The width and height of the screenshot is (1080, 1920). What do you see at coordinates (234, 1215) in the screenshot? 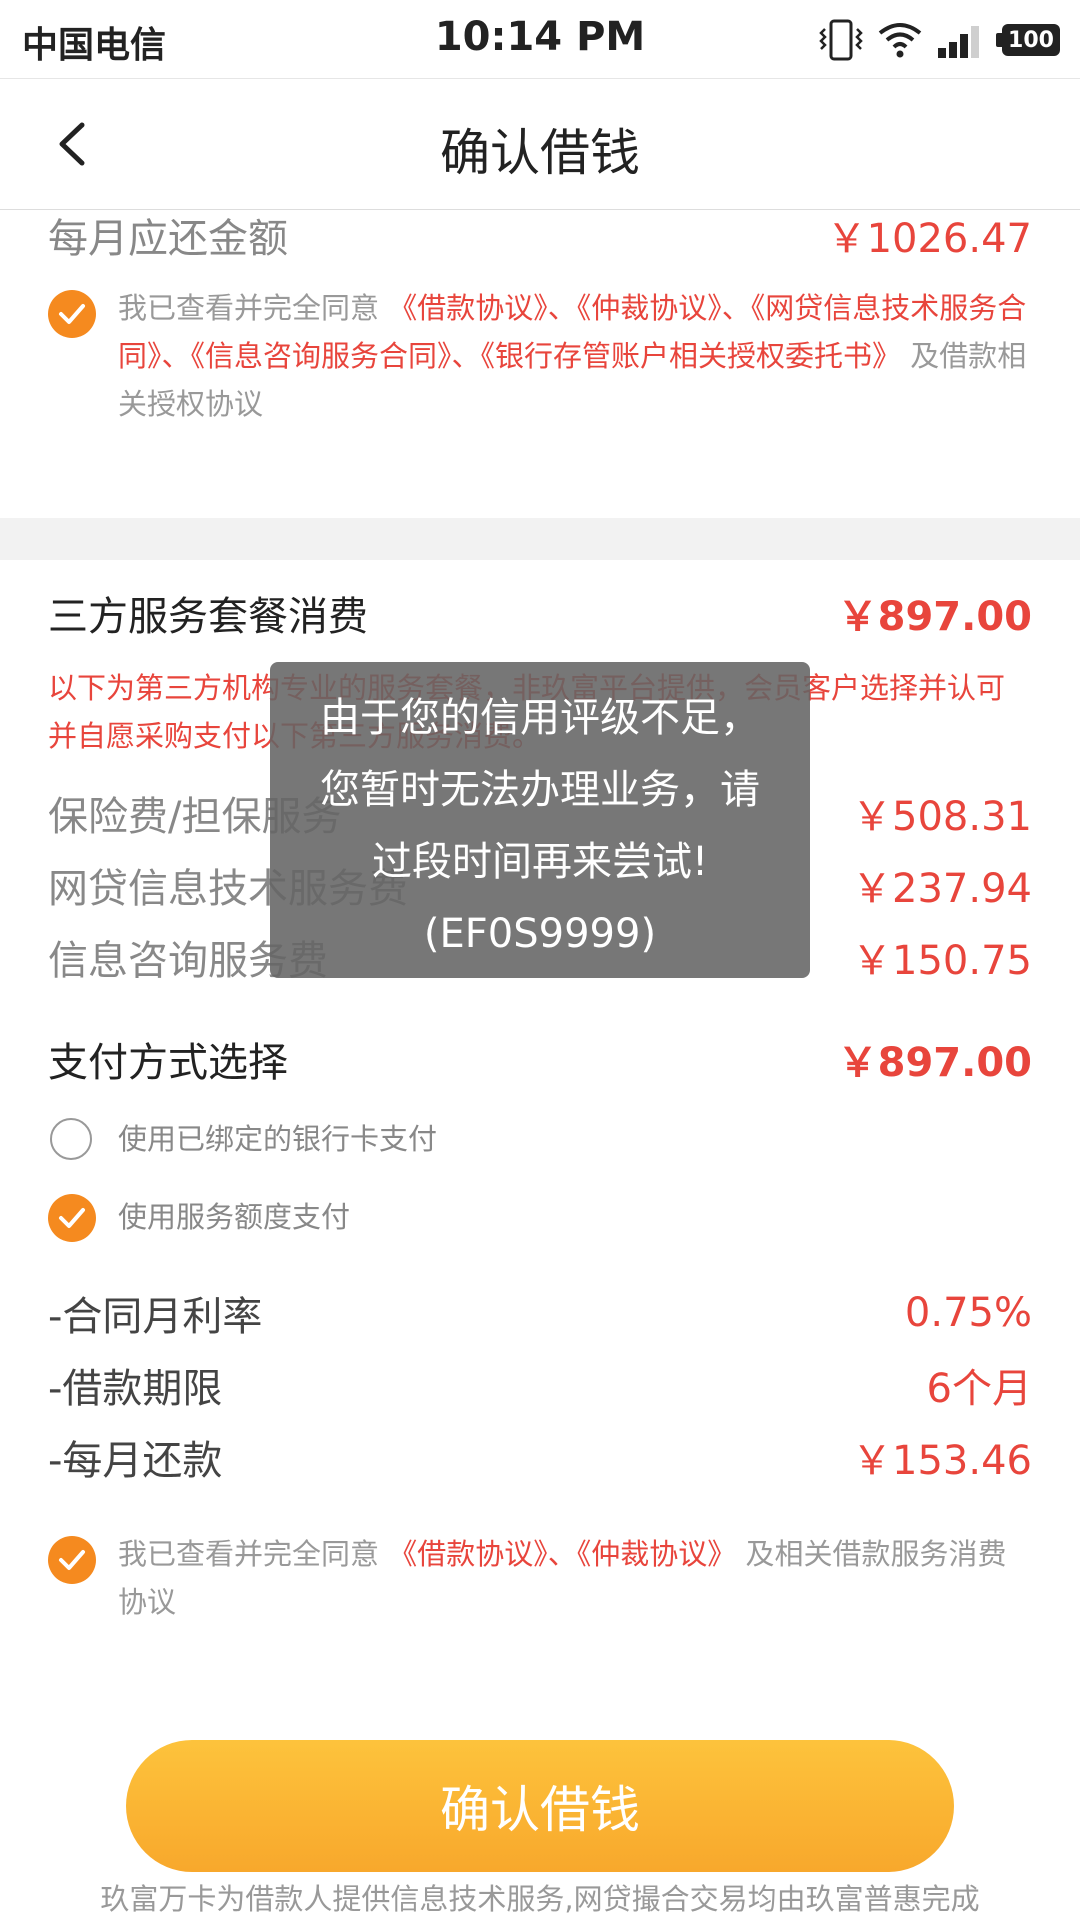
I see `service-quota-option-label: 使用服务额度支付` at bounding box center [234, 1215].